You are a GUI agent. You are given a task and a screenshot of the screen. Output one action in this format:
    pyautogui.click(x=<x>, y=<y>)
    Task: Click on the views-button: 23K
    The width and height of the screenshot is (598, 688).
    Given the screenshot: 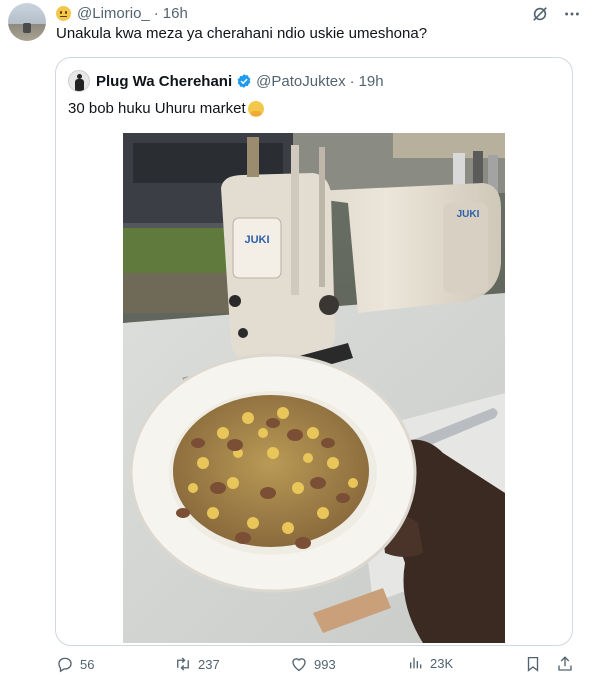 What is the action you would take?
    pyautogui.click(x=430, y=663)
    